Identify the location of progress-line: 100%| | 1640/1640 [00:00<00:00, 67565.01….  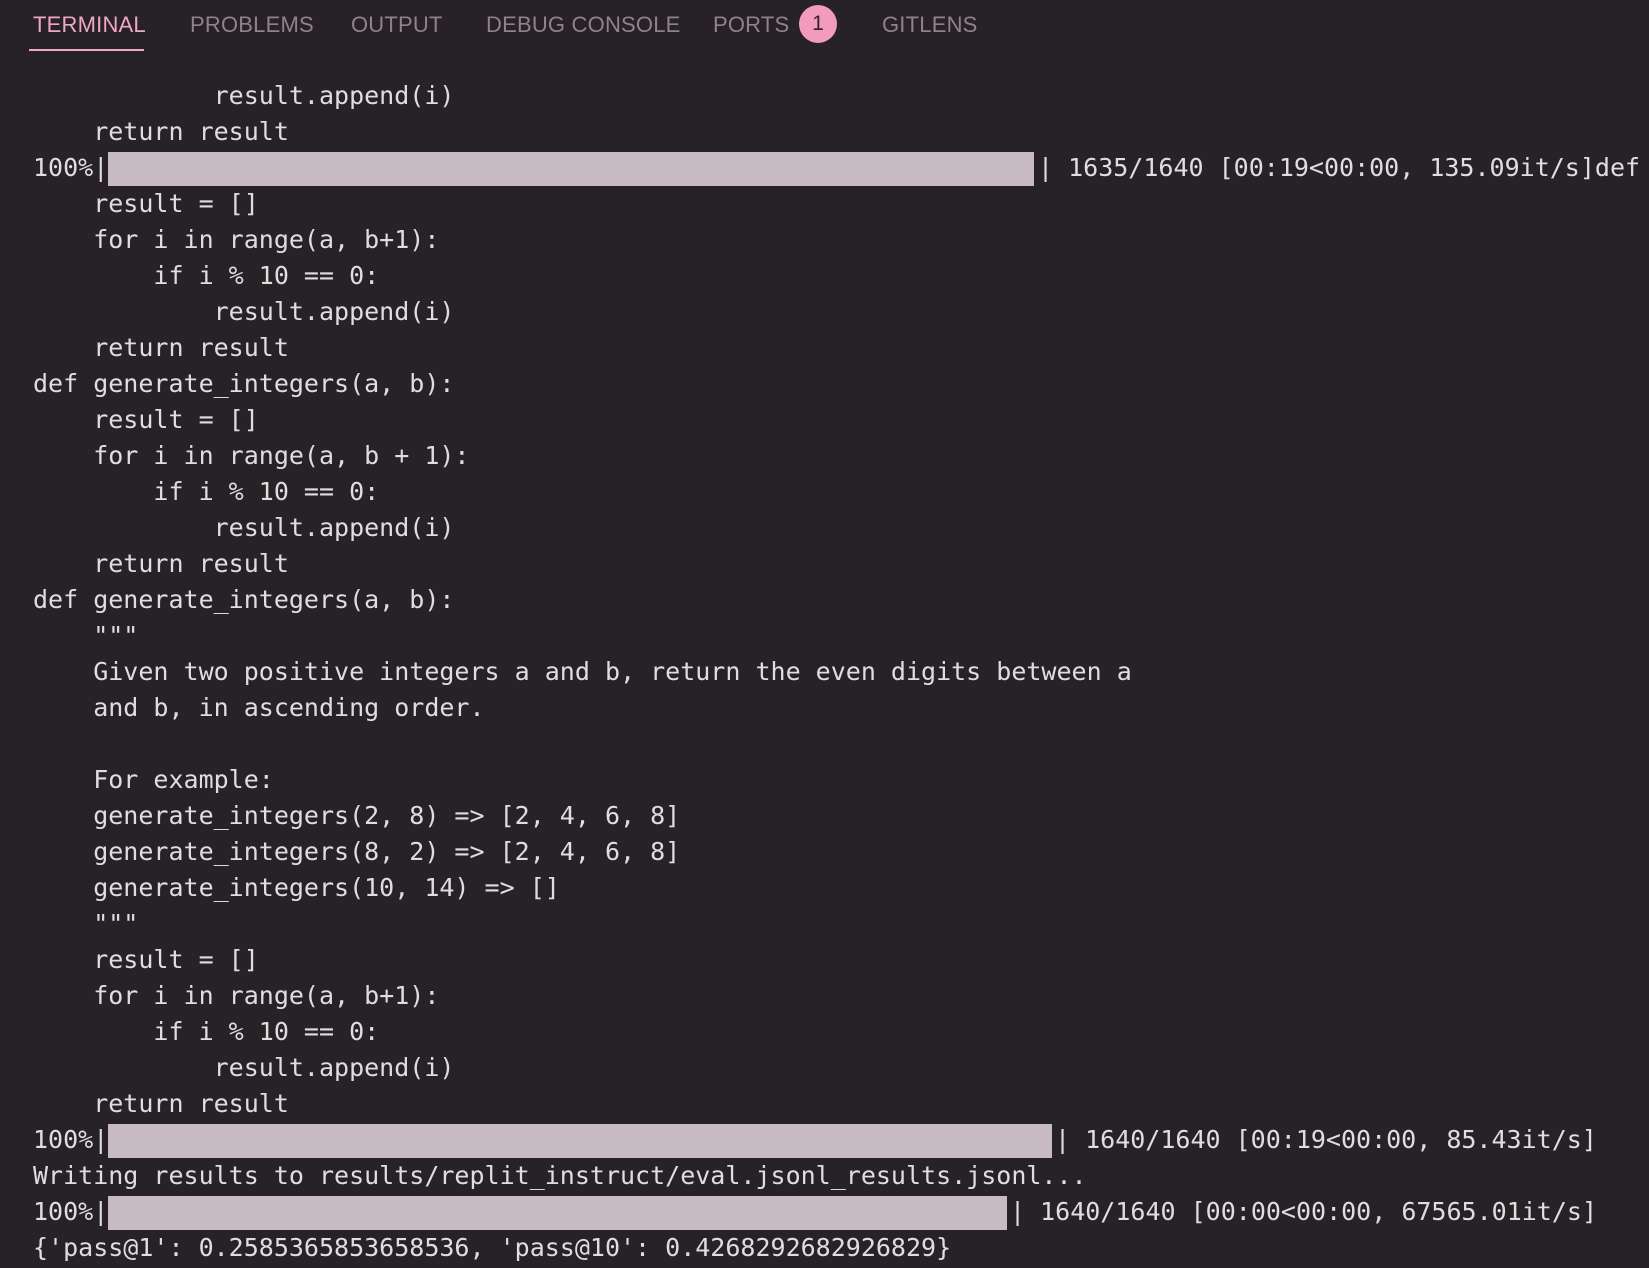
(815, 1212).